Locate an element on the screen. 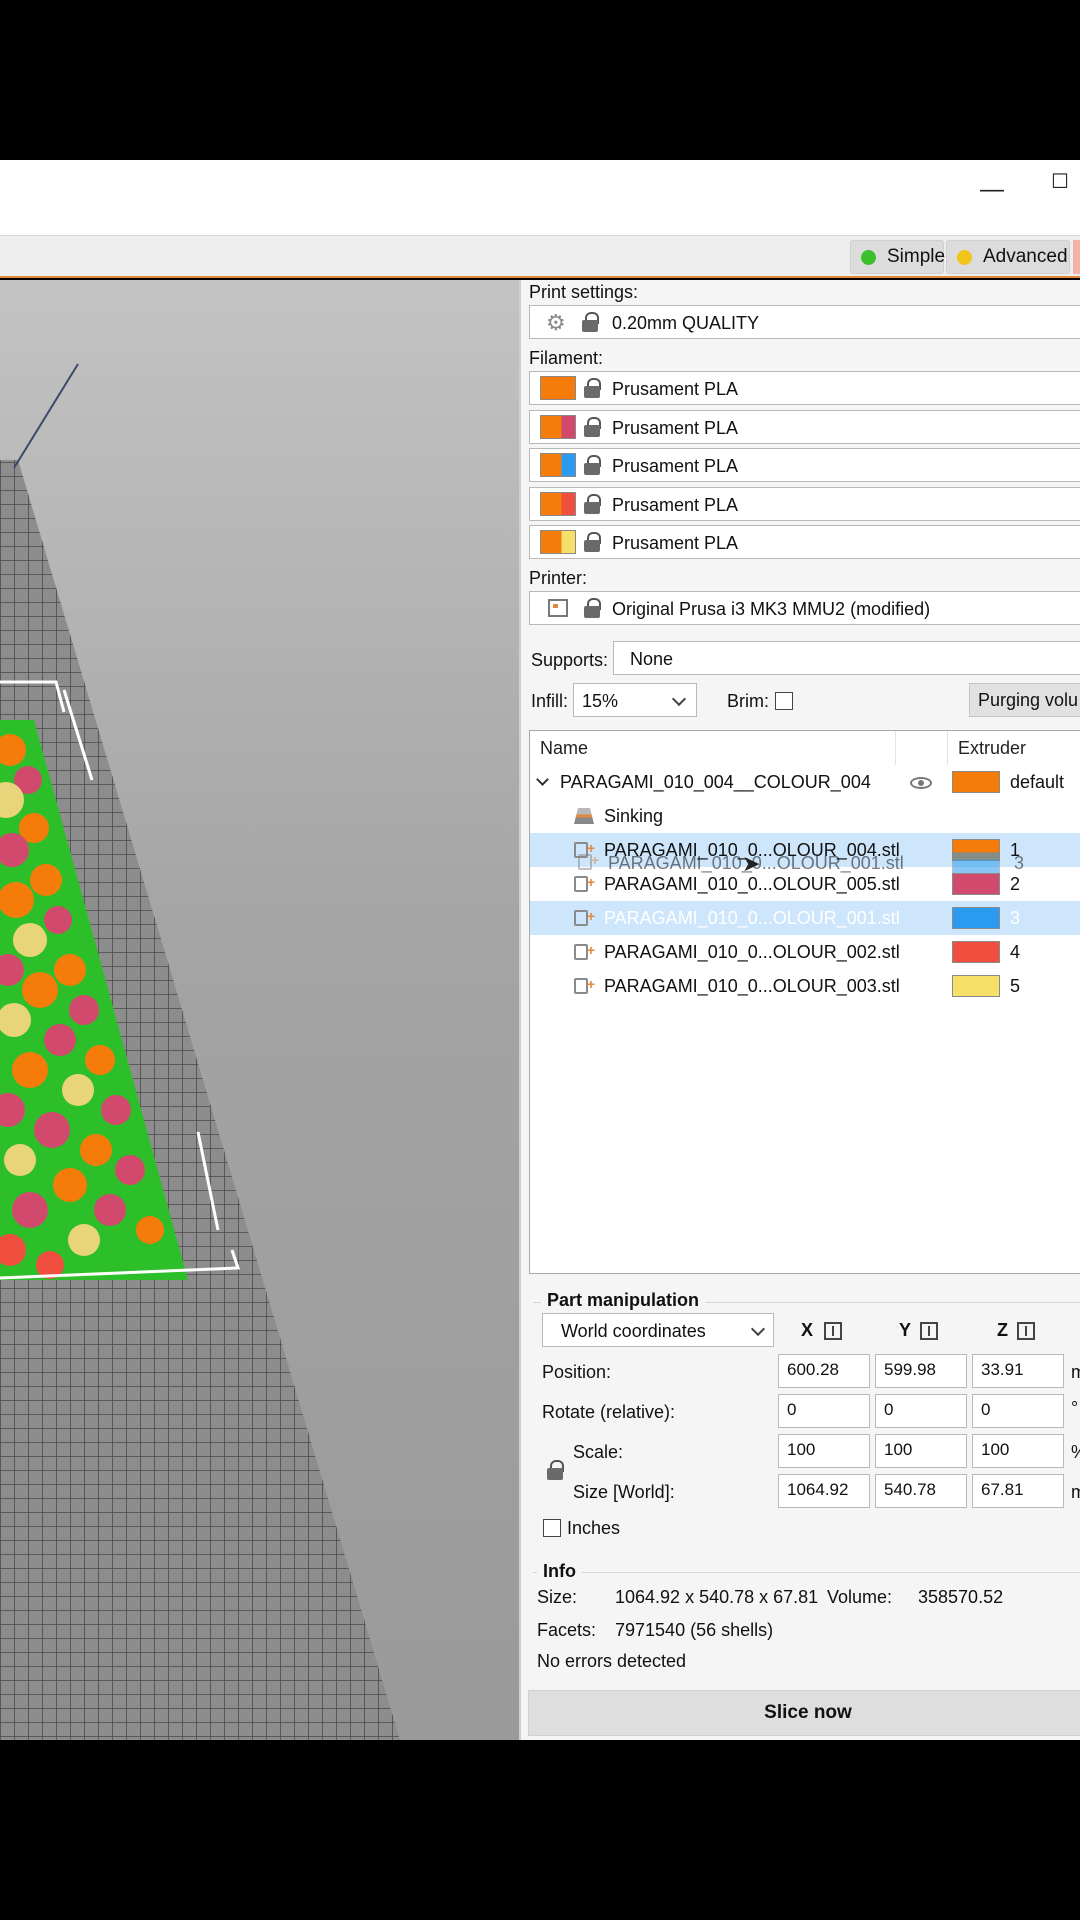 Image resolution: width=1080 pixels, height=1920 pixels. simple-mode-button: Simple is located at coordinates (898, 257).